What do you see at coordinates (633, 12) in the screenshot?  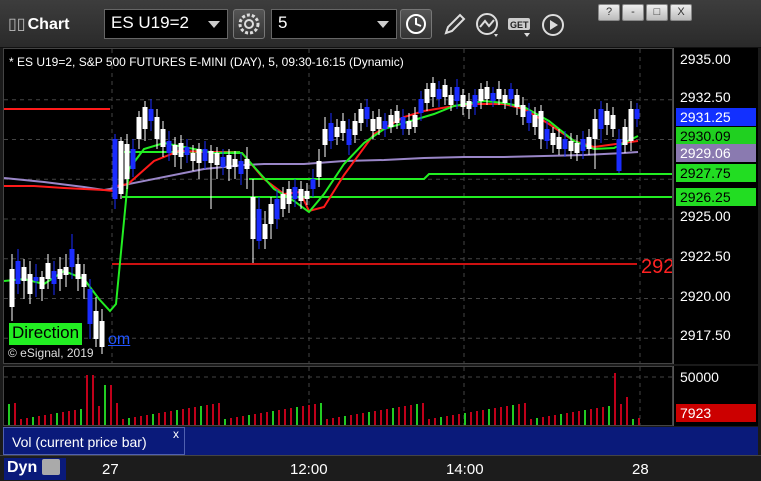 I see `minimize-button: -` at bounding box center [633, 12].